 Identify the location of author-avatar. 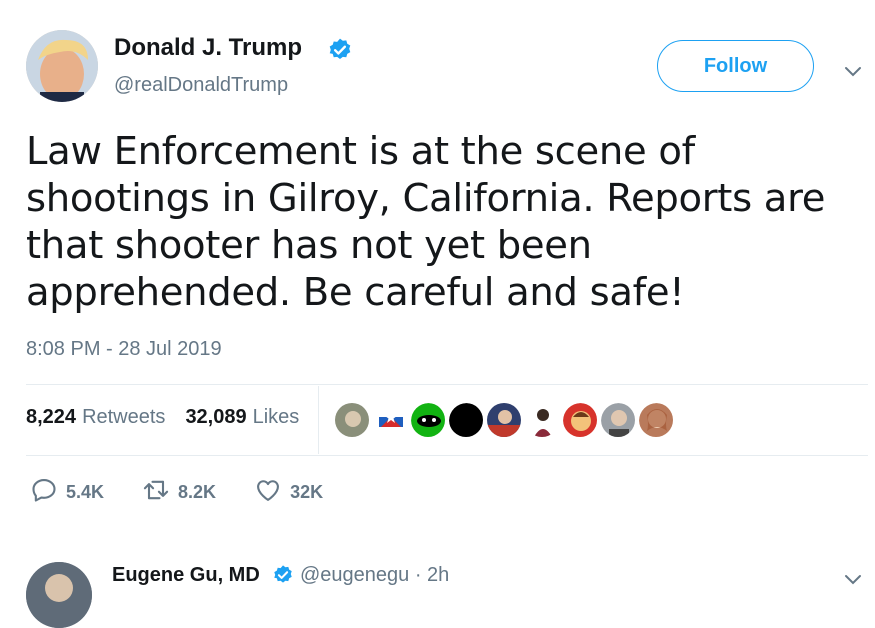
(62, 66).